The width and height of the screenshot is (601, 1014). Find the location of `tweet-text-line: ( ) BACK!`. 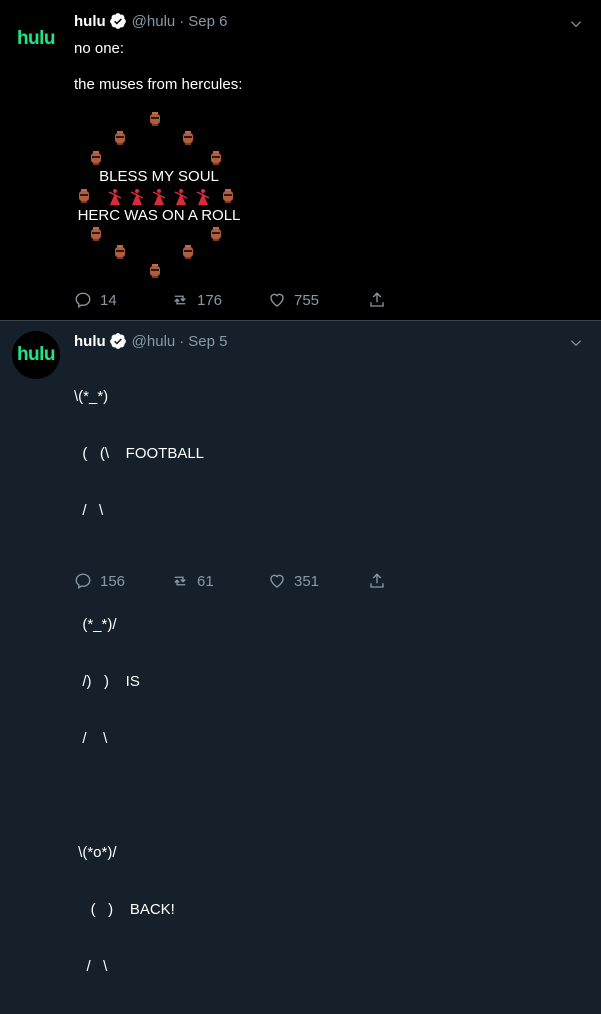

tweet-text-line: ( ) BACK! is located at coordinates (124, 909).